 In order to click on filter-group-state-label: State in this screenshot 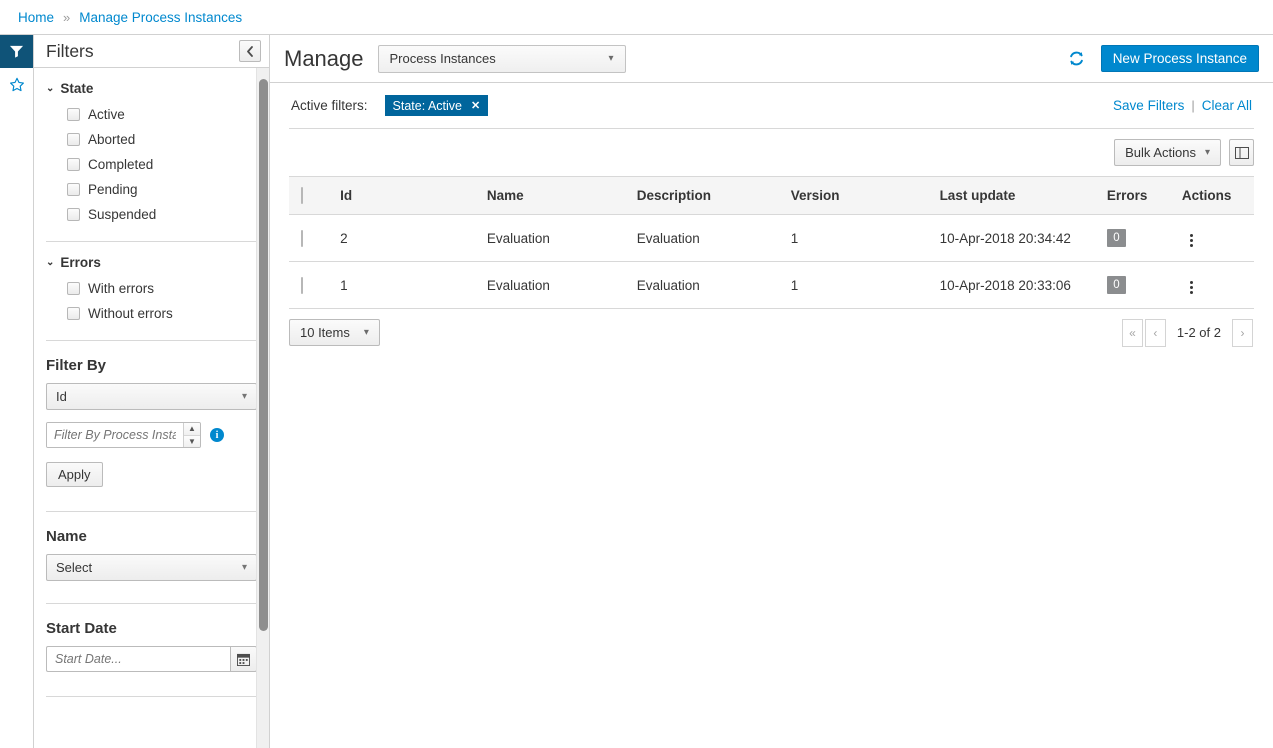, I will do `click(77, 88)`.